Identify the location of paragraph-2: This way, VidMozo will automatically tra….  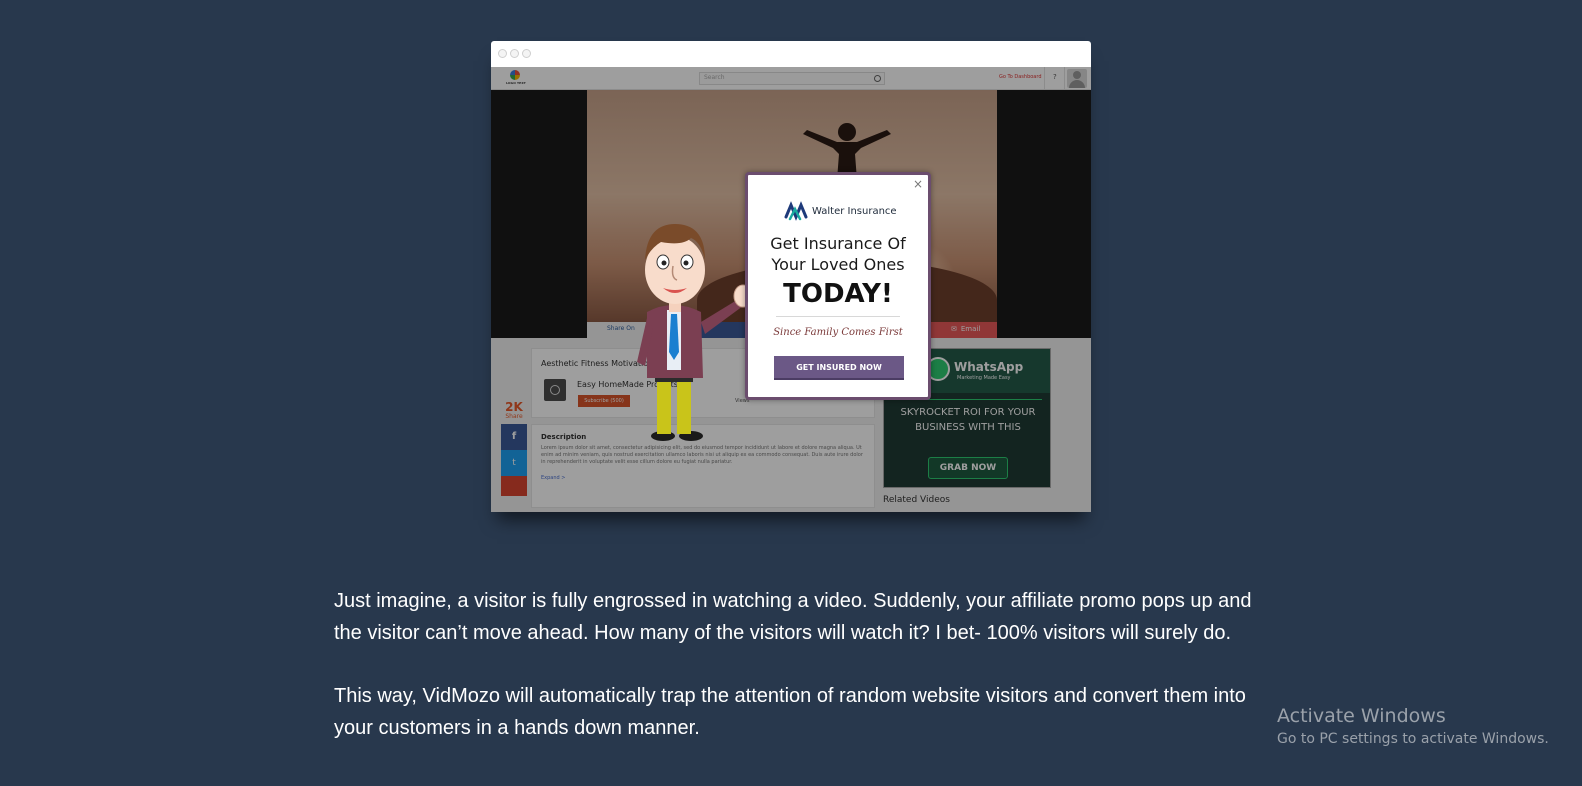
(790, 712).